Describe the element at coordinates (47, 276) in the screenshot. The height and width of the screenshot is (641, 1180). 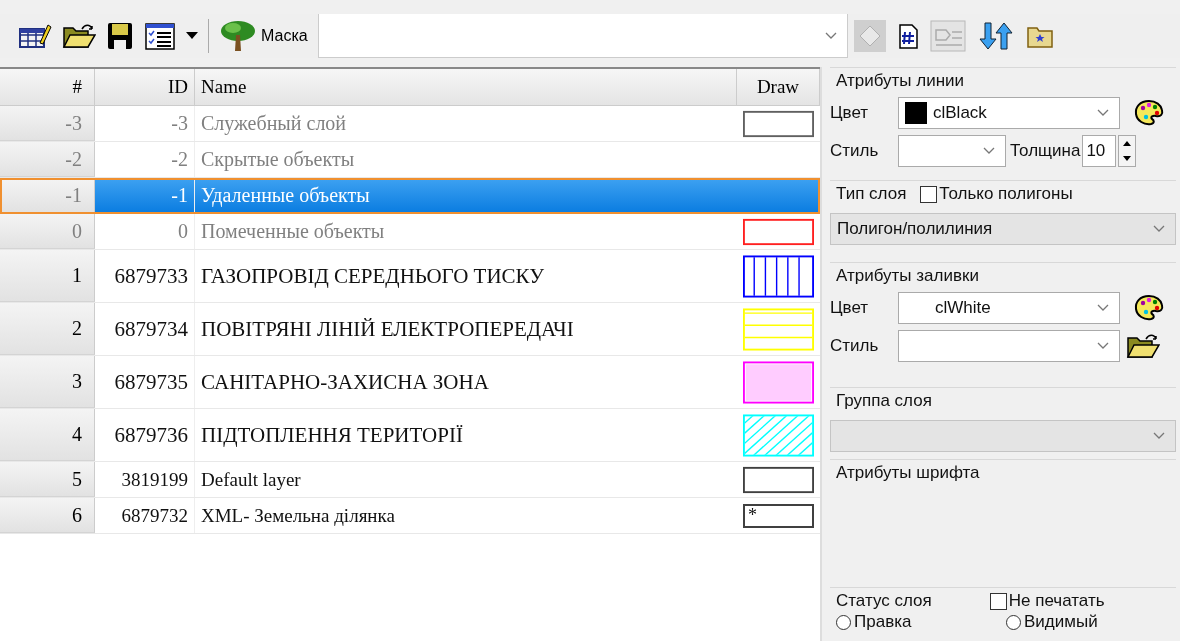
I see `row-number: 1` at that location.